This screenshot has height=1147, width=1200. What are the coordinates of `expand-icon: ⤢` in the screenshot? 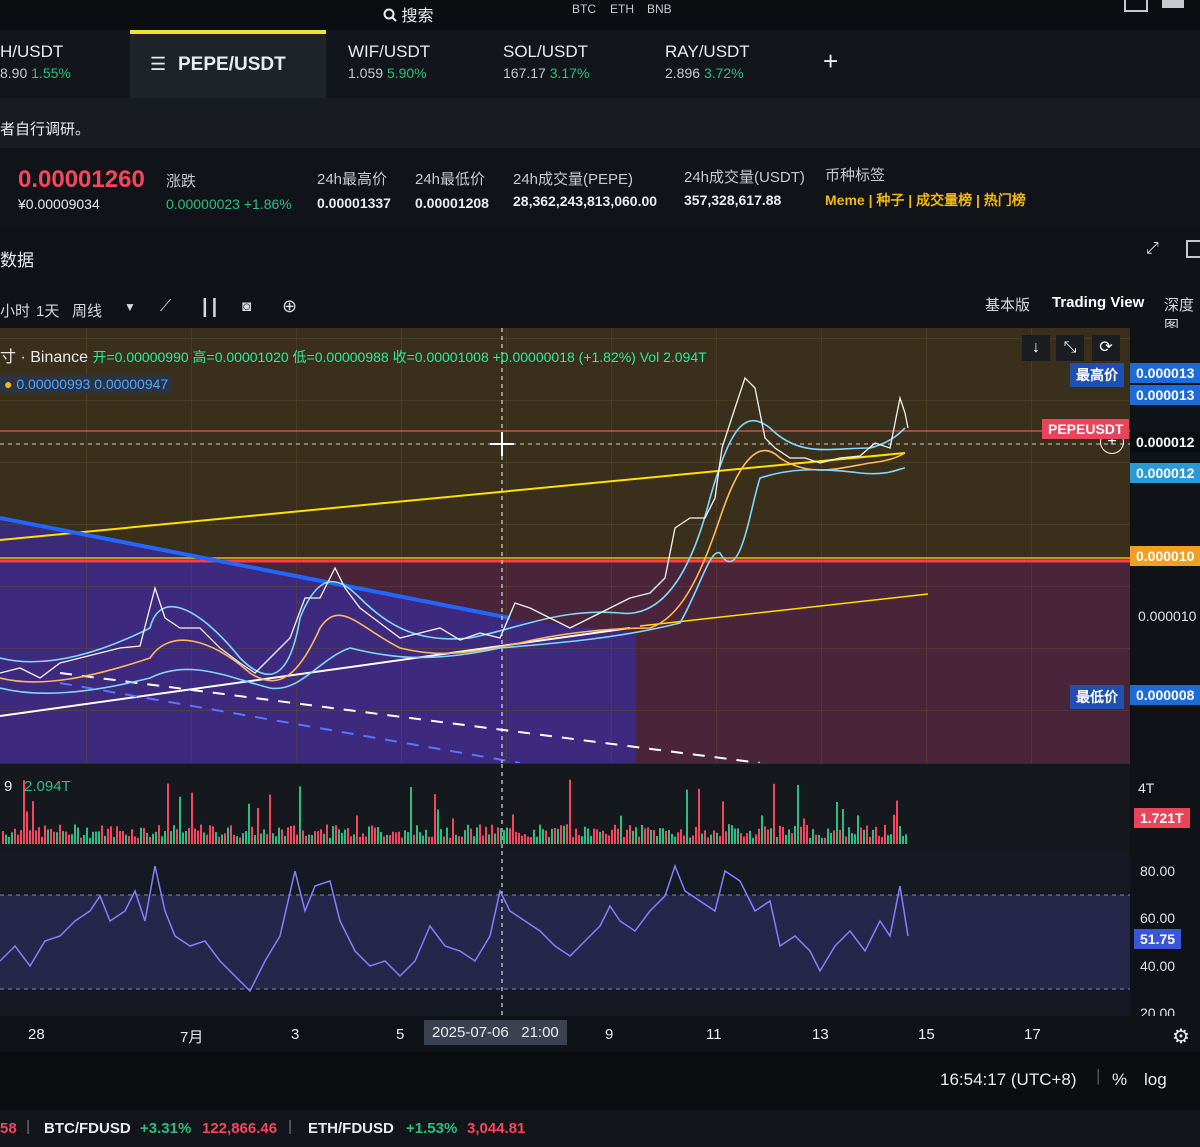 It's located at (1152, 249).